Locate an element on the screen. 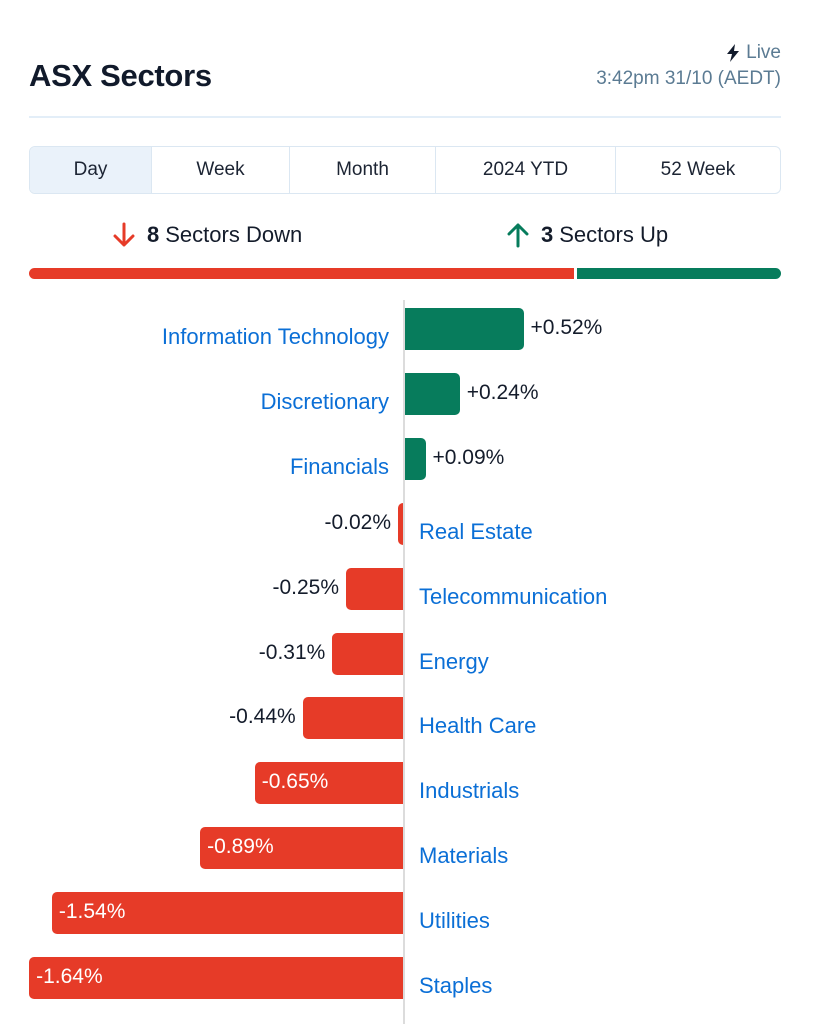  period-tabs: Day Week Month 2024 YTD 52 Week is located at coordinates (405, 170).